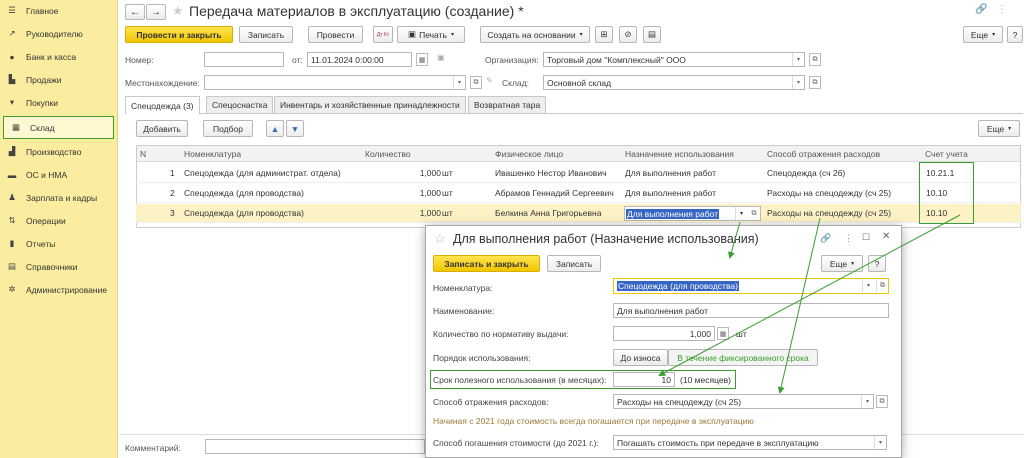 Image resolution: width=1024 pixels, height=458 pixels. I want to click on sidebar-item-bank: ● Банк и касса, so click(59, 56).